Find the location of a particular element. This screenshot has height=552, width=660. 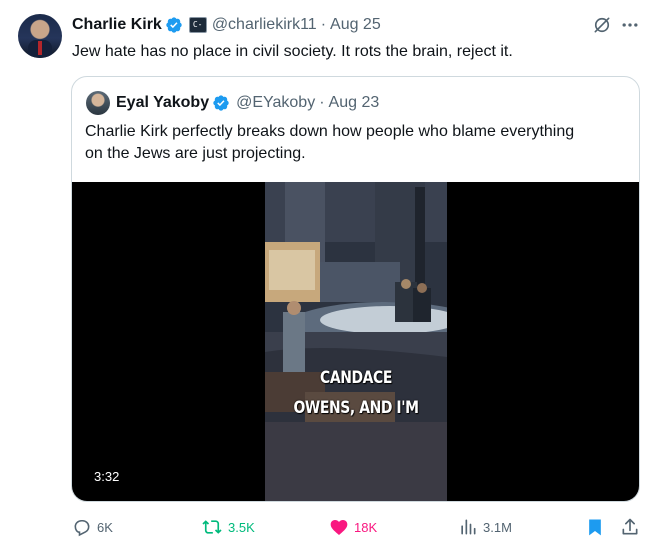

more-button is located at coordinates (630, 25).